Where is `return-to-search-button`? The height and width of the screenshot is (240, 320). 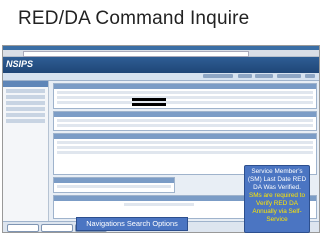
return-to-search-button is located at coordinates (23, 228).